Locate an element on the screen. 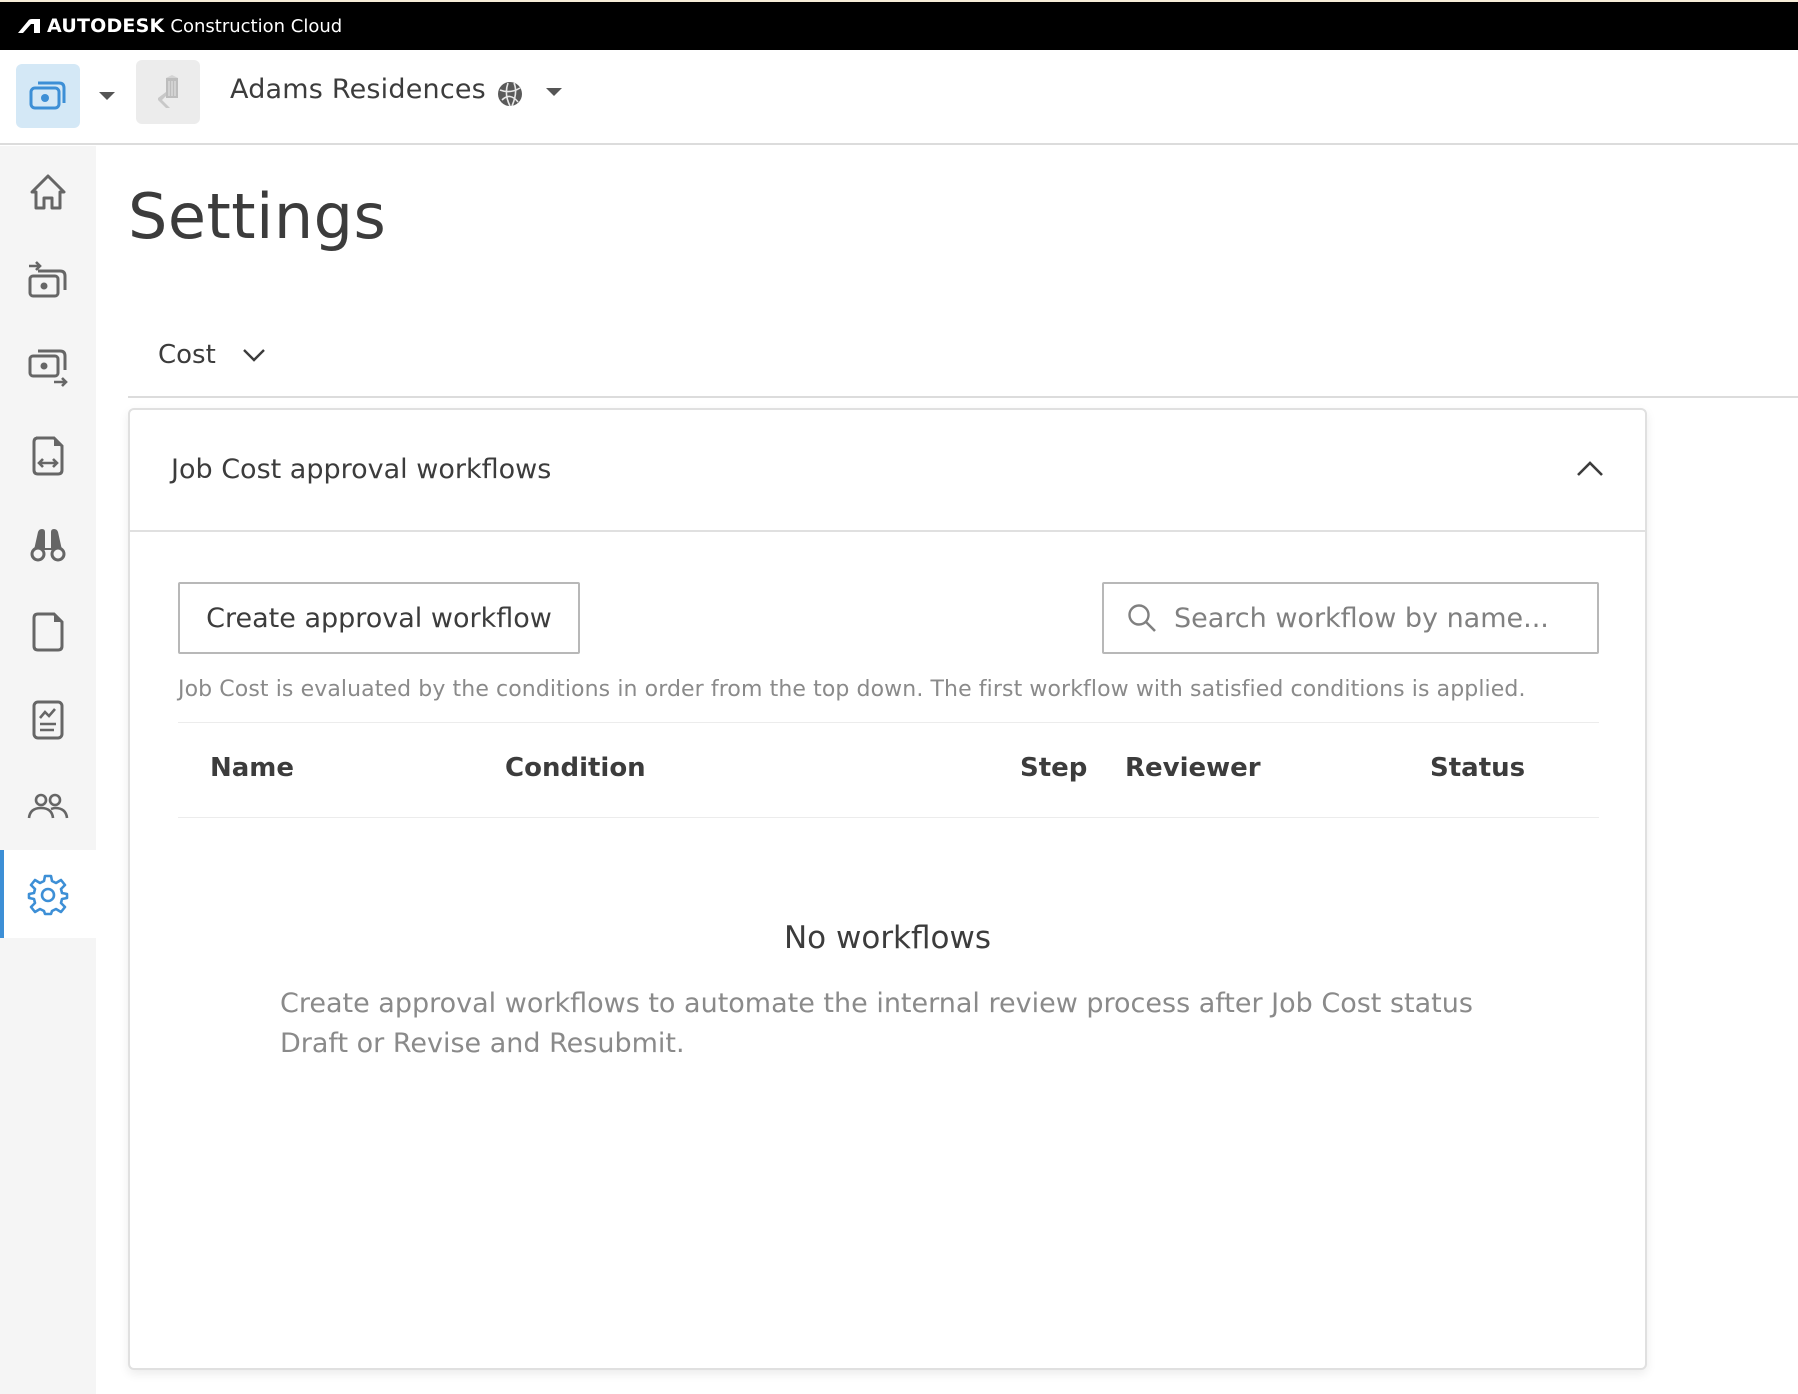 The image size is (1798, 1394). column-header-step: Step is located at coordinates (1053, 768).